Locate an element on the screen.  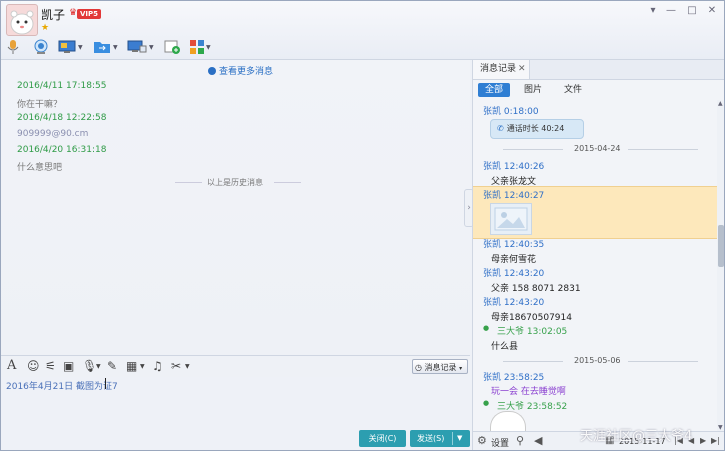
history-date-divider: 2015-04-24 is located at coordinates (595, 149).